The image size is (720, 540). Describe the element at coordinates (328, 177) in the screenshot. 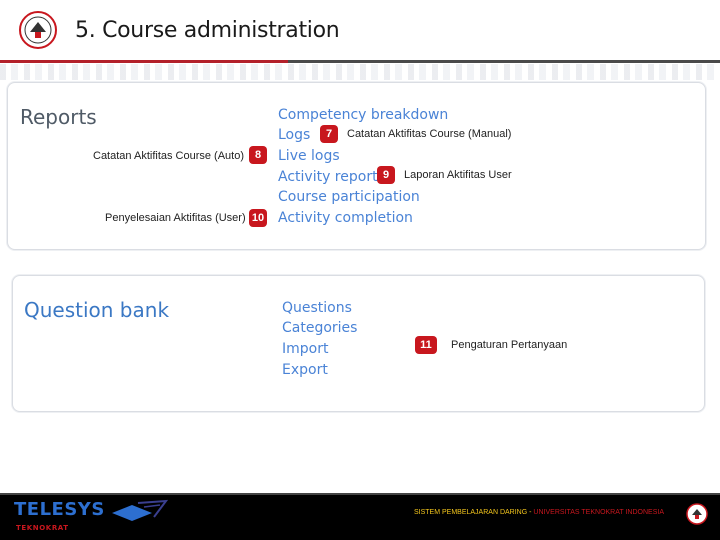

I see `link-activity-report: Activity report` at that location.